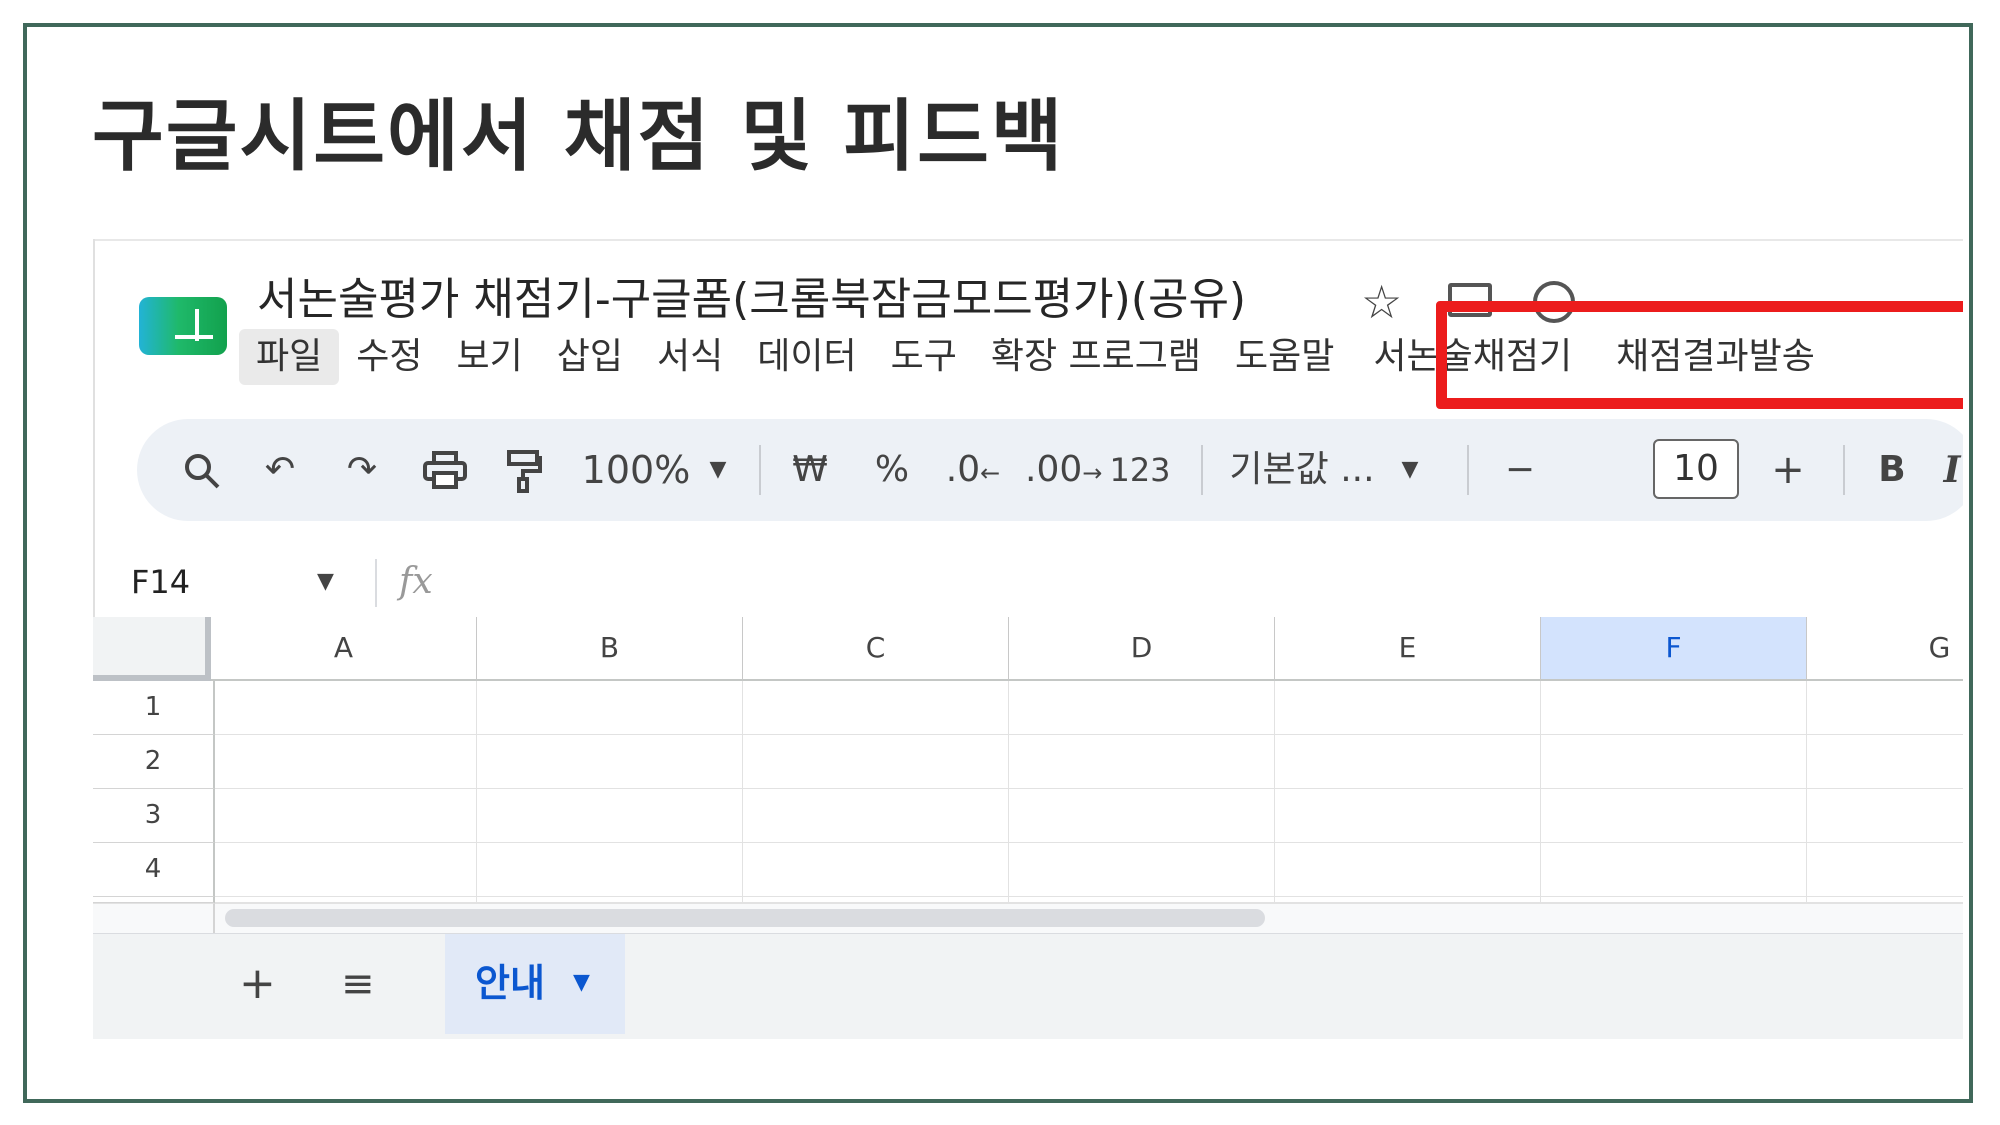 Image resolution: width=2000 pixels, height=1125 pixels. What do you see at coordinates (1096, 357) in the screenshot?
I see `menu-extensions: 확장 프로그램` at bounding box center [1096, 357].